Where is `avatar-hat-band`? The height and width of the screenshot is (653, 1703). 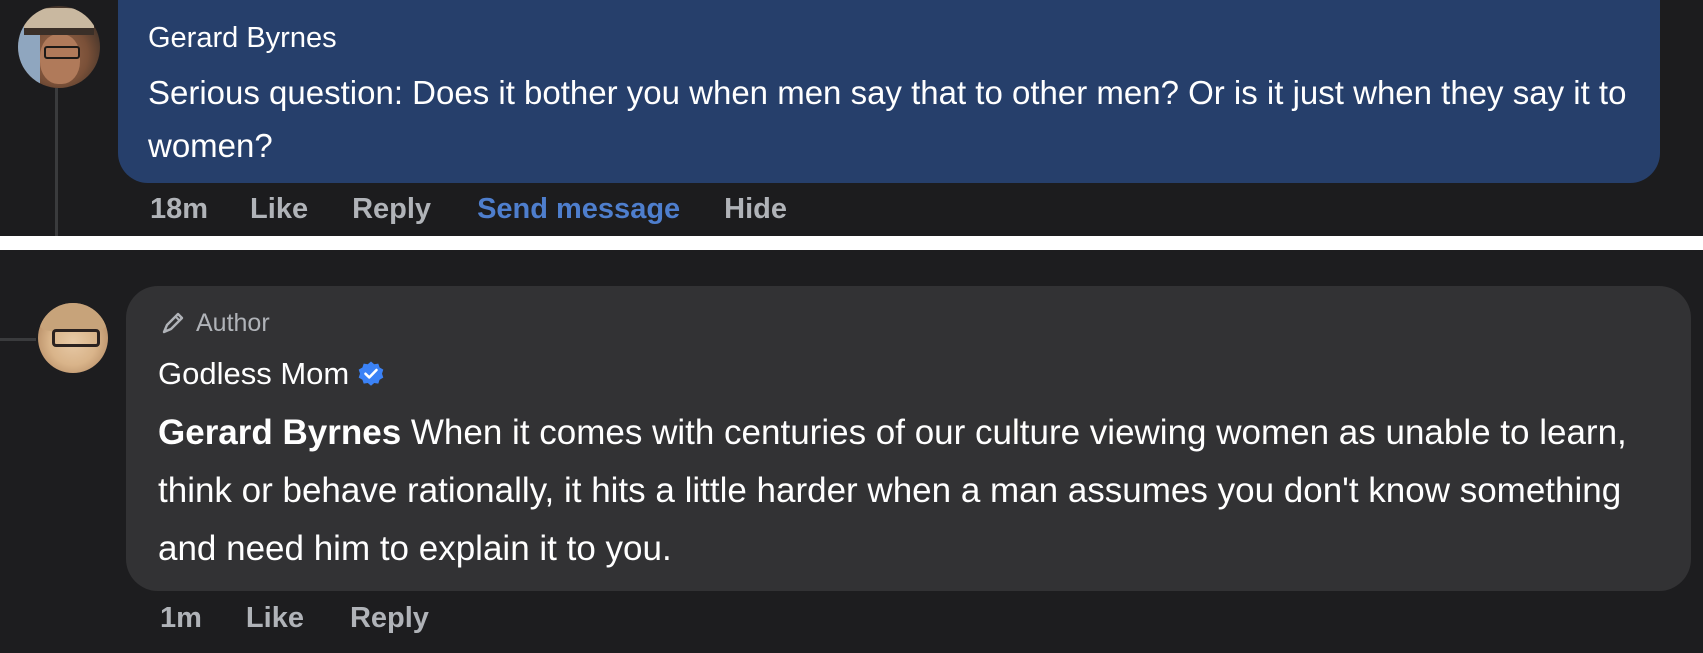 avatar-hat-band is located at coordinates (59, 31).